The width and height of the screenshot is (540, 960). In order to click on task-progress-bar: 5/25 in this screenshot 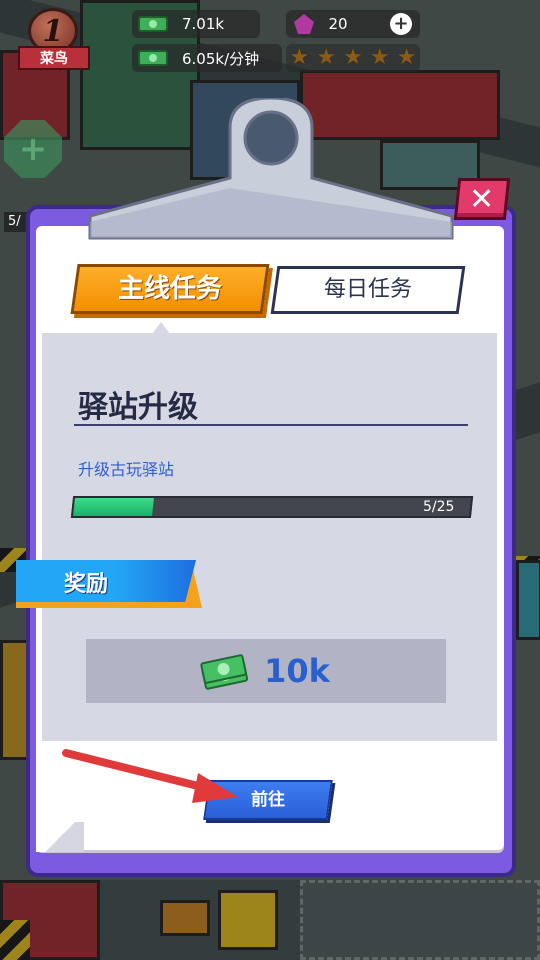, I will do `click(272, 507)`.